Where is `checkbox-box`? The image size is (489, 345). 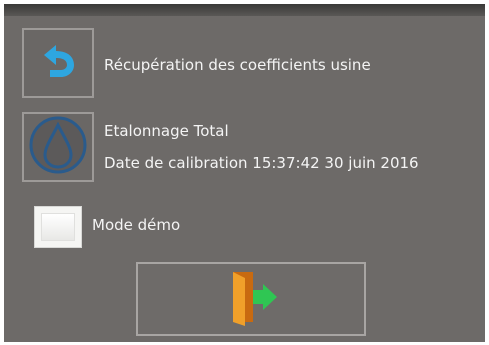 checkbox-box is located at coordinates (58, 227).